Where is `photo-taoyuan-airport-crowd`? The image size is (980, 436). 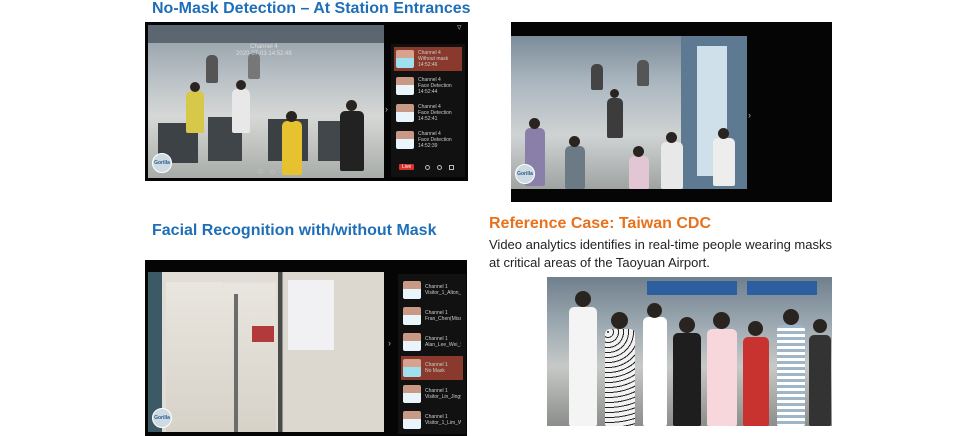
photo-taoyuan-airport-crowd is located at coordinates (689, 351).